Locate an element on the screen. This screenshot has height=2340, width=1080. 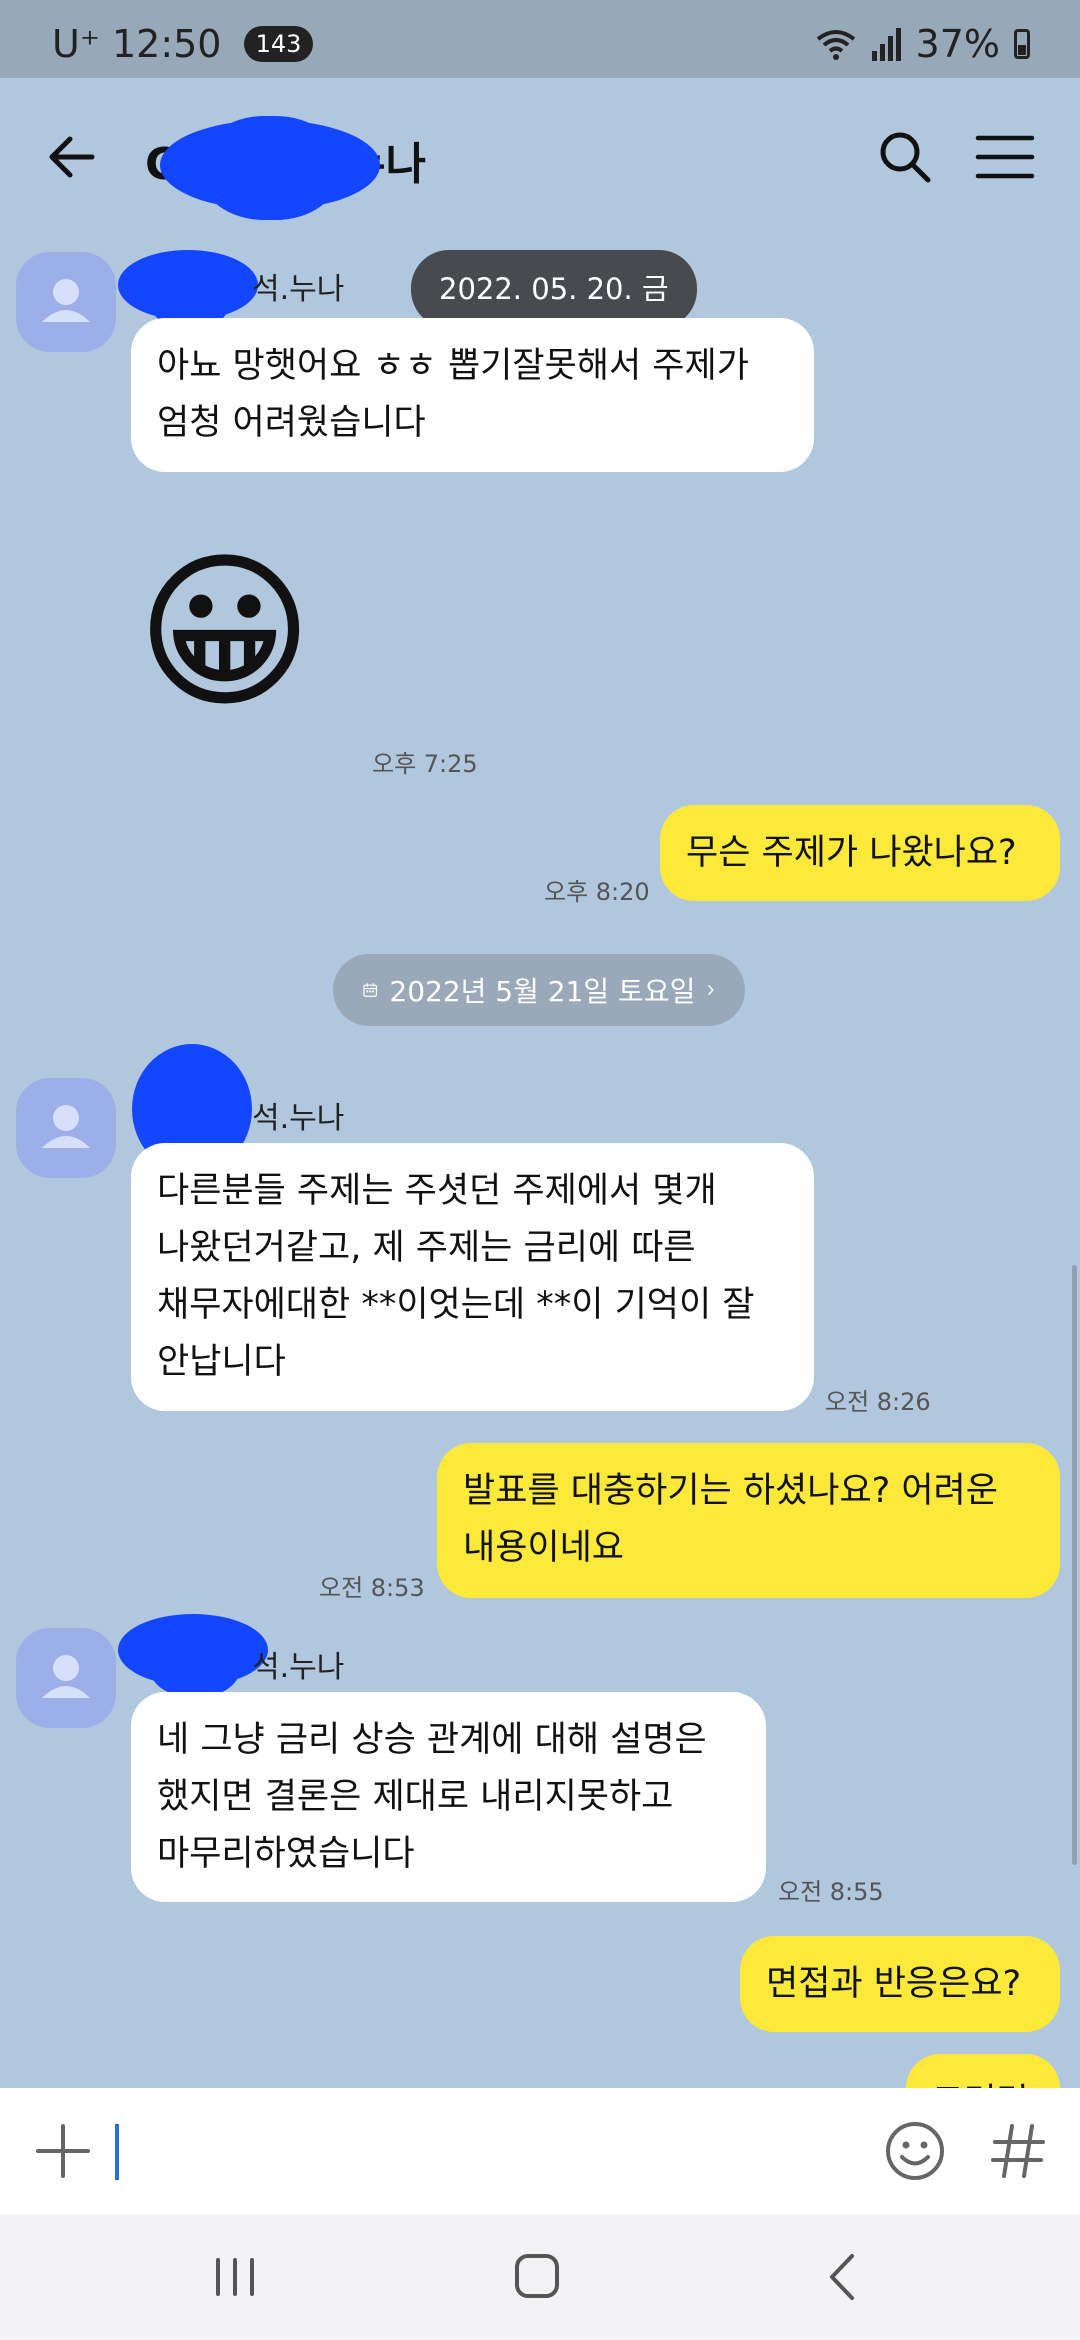
system-nav-bar is located at coordinates (540, 2277).